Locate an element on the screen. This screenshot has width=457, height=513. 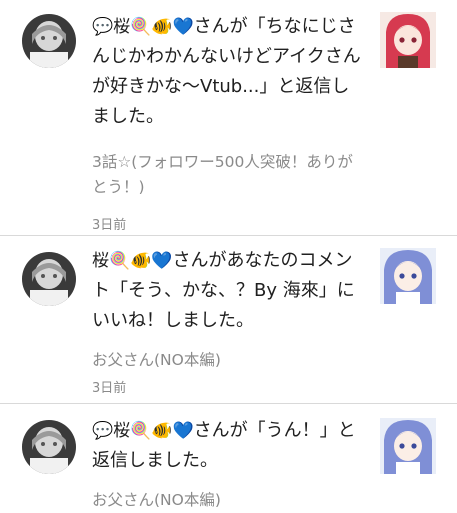
work-title: 3話☆(フォロワー500人突破！ありがとう！) is located at coordinates (228, 175).